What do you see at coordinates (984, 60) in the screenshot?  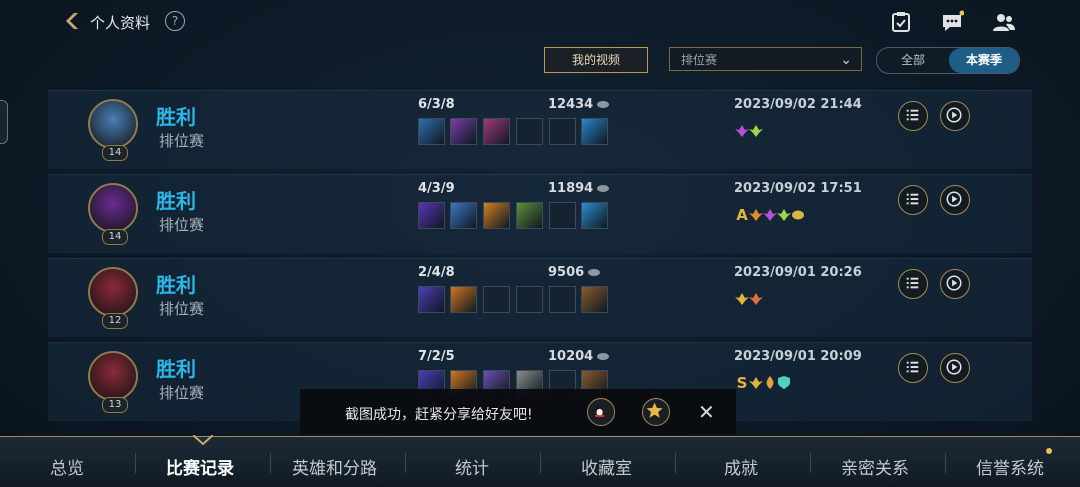 I see `season-current-option: 本赛季` at bounding box center [984, 60].